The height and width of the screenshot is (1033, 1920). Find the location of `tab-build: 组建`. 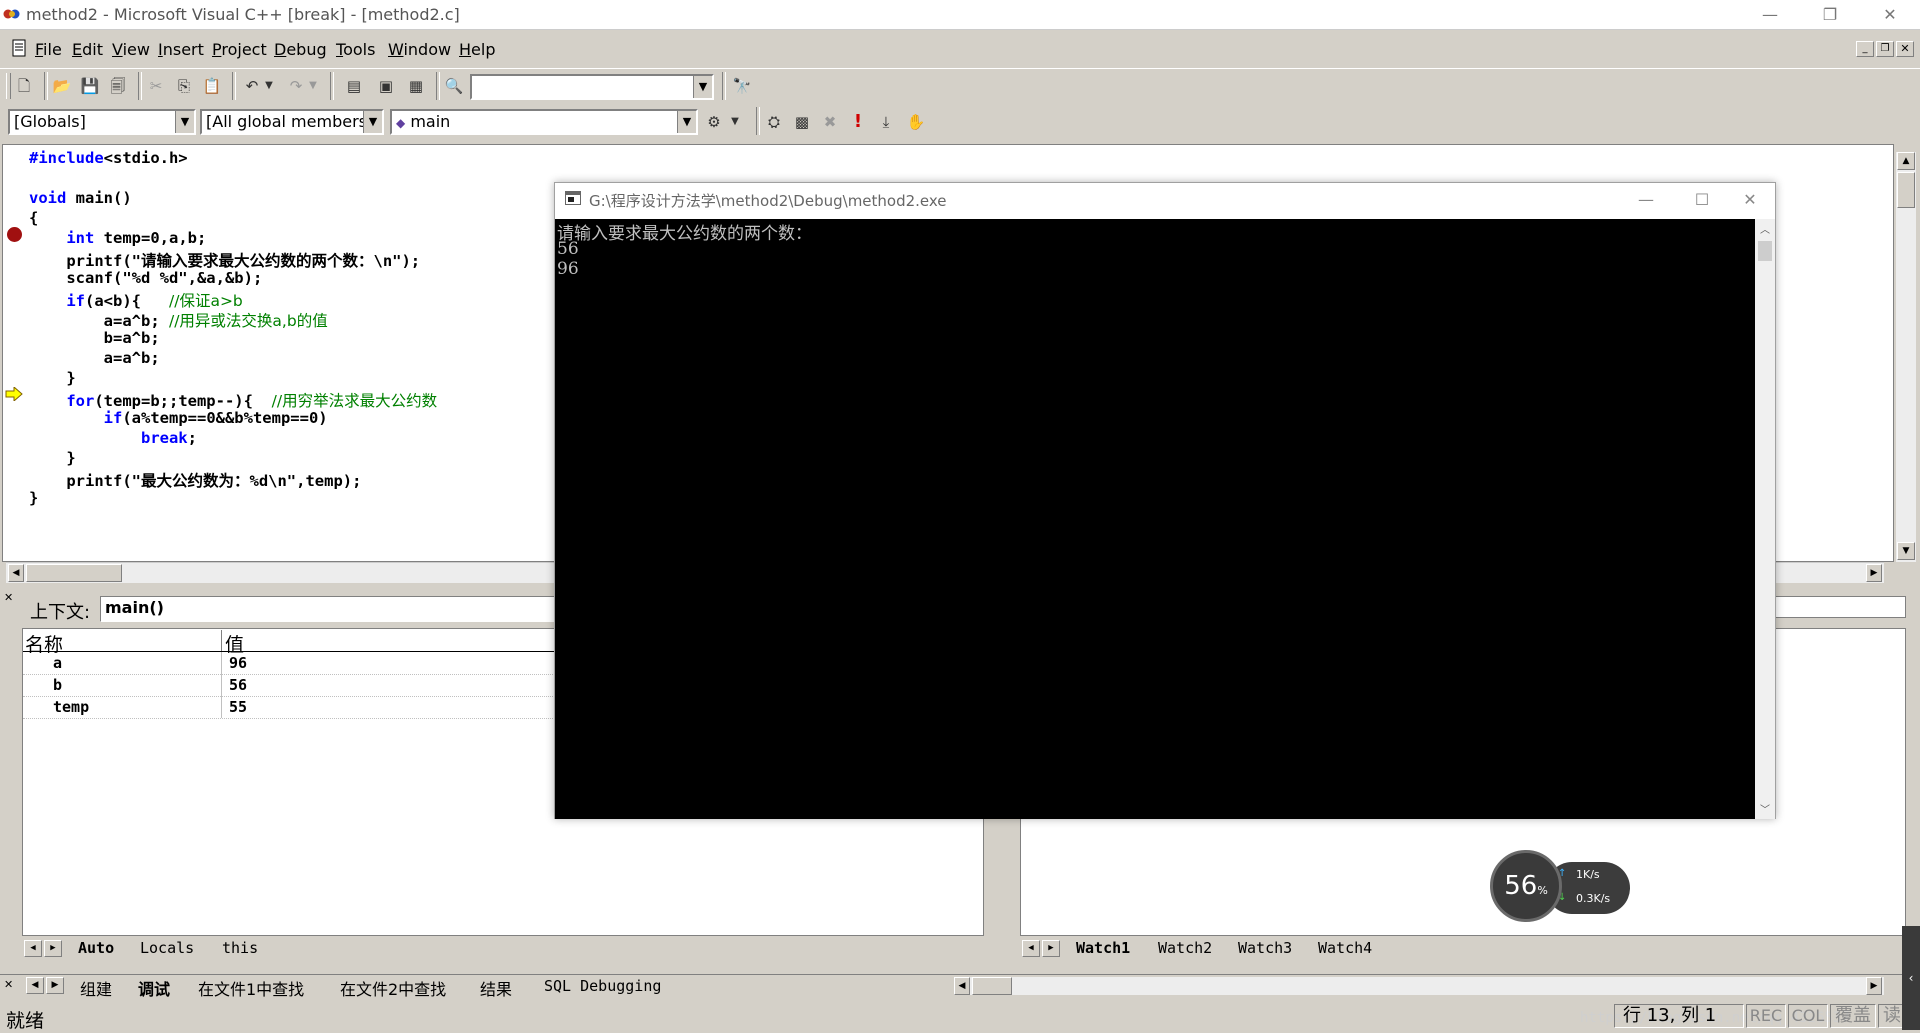

tab-build: 组建 is located at coordinates (96, 988).